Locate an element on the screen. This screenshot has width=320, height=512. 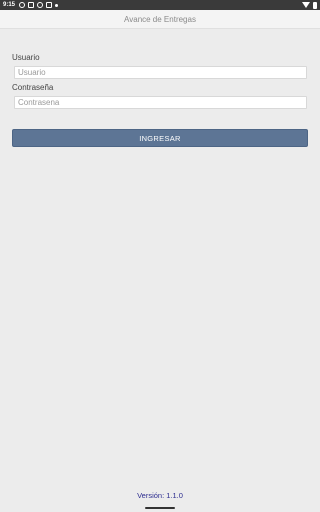
notification-icon is located at coordinates (22, 5).